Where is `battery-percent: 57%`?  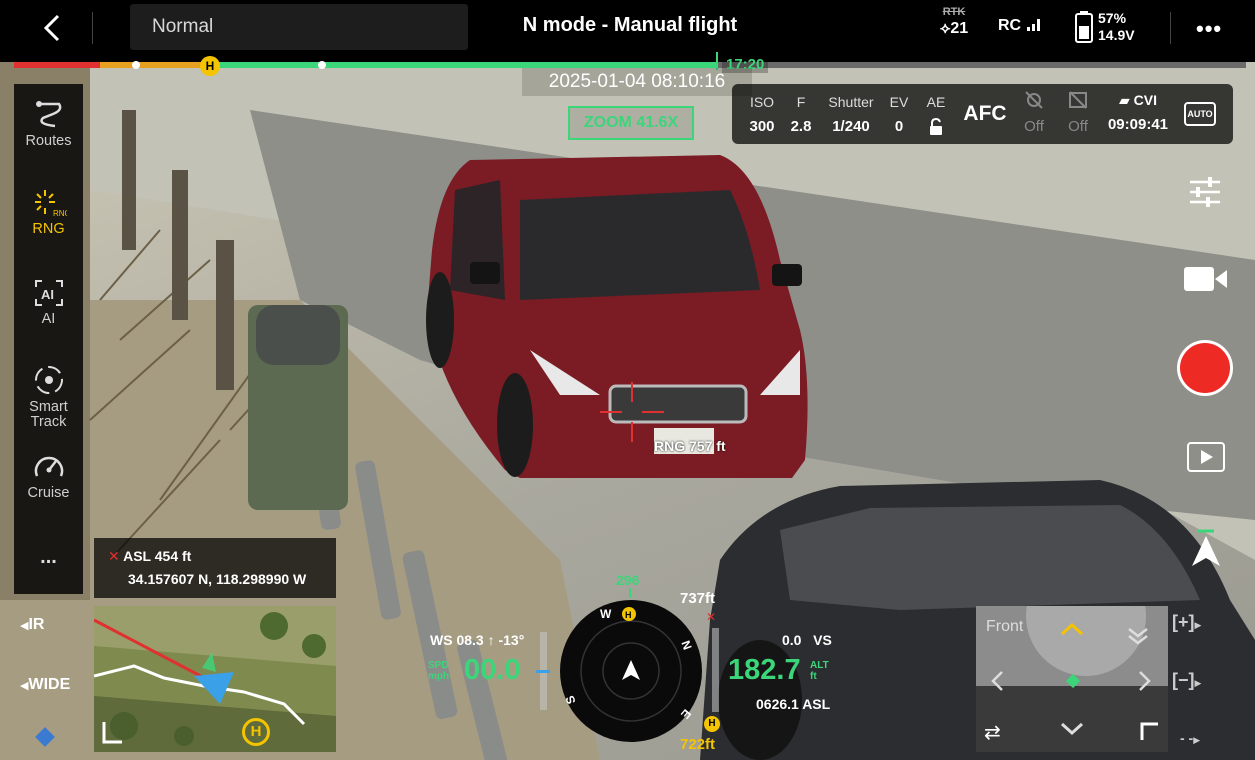
battery-percent: 57% is located at coordinates (1112, 18).